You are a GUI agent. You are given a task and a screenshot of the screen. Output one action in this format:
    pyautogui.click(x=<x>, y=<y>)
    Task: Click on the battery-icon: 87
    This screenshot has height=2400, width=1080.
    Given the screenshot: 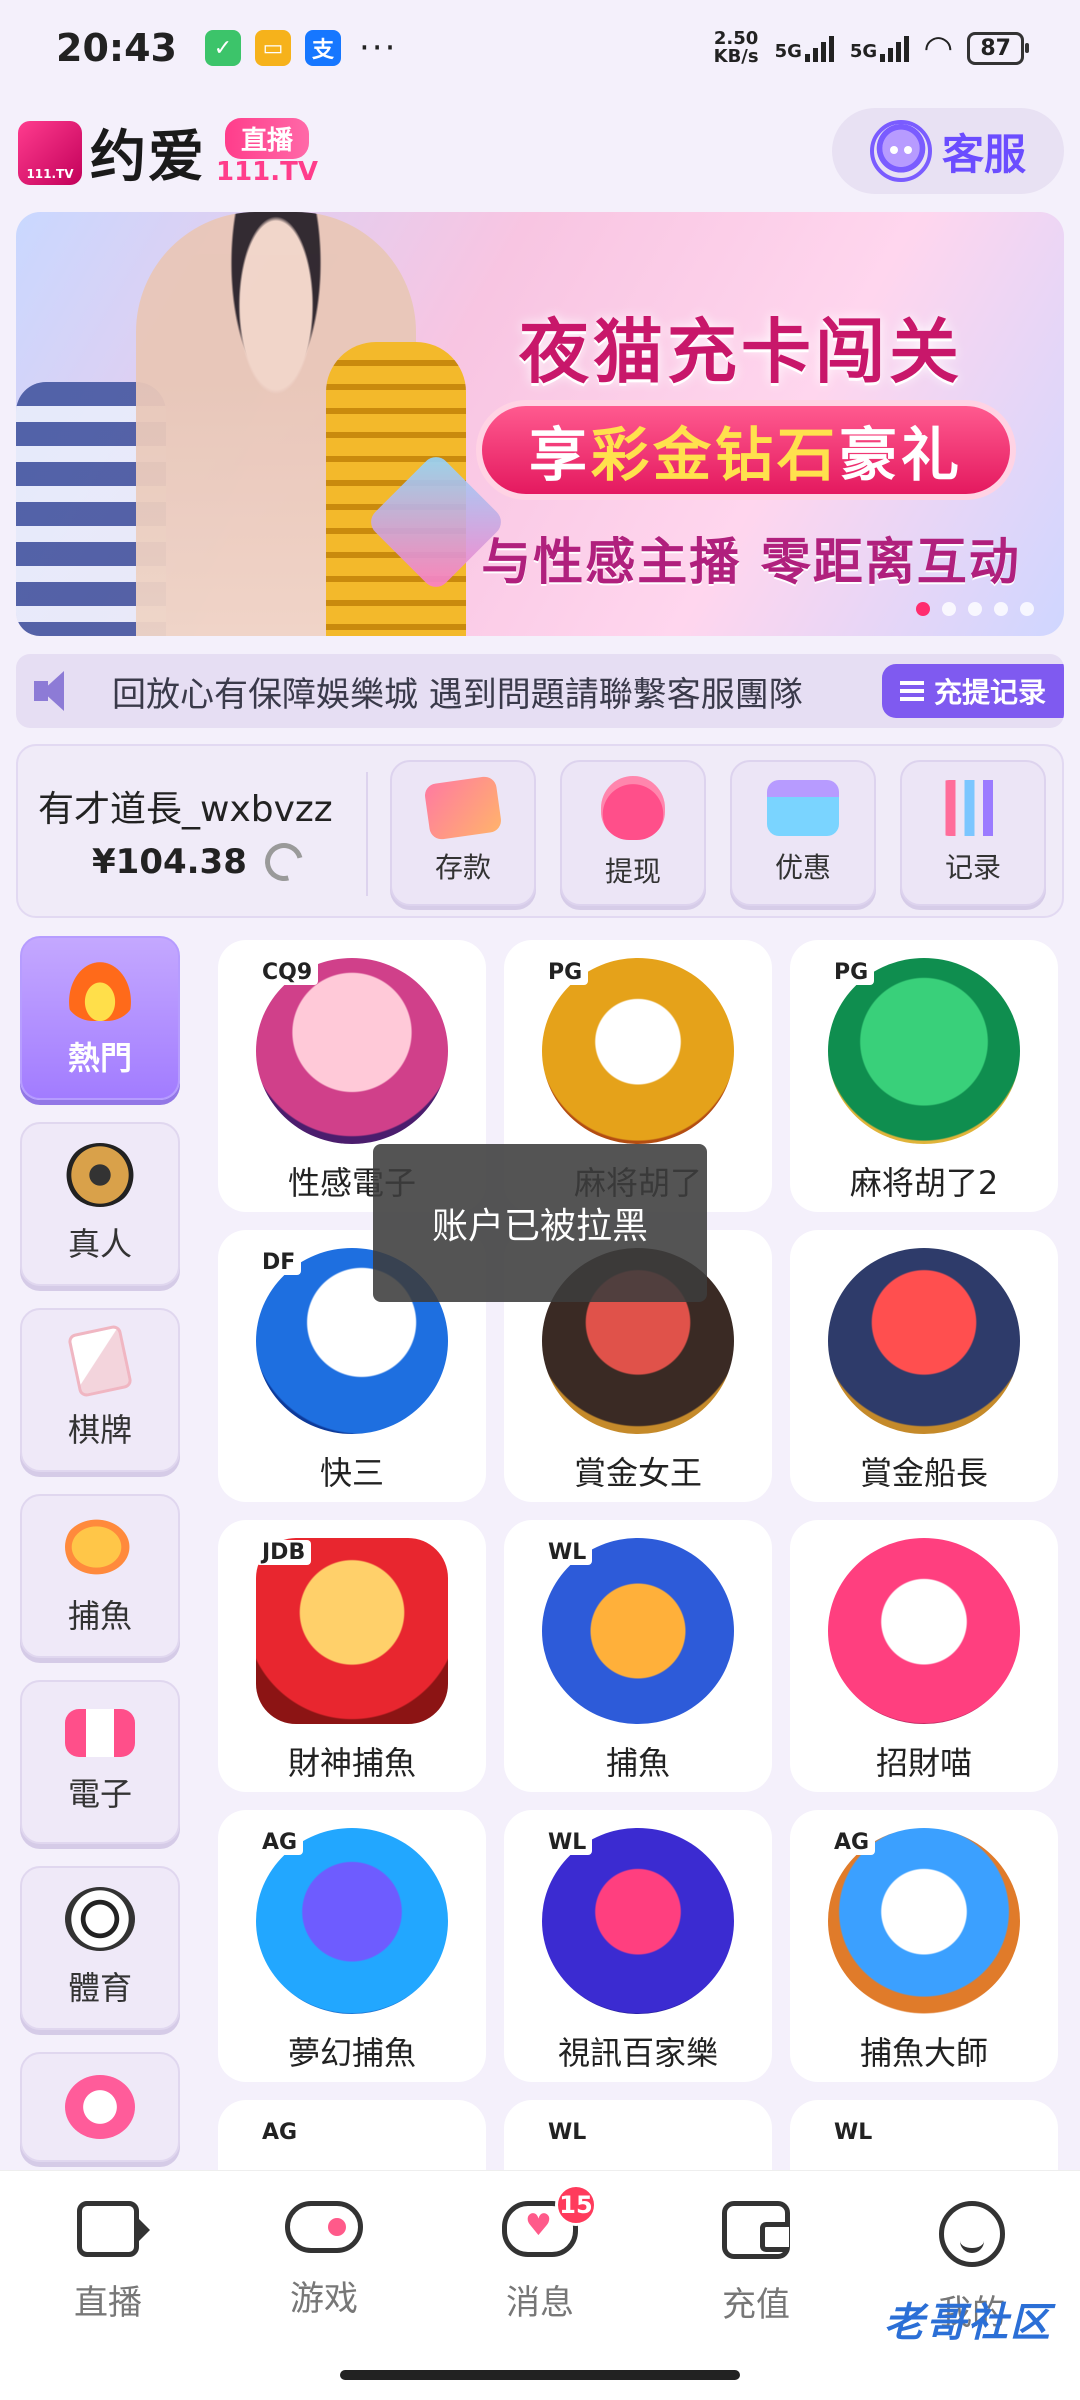 What is the action you would take?
    pyautogui.click(x=998, y=48)
    